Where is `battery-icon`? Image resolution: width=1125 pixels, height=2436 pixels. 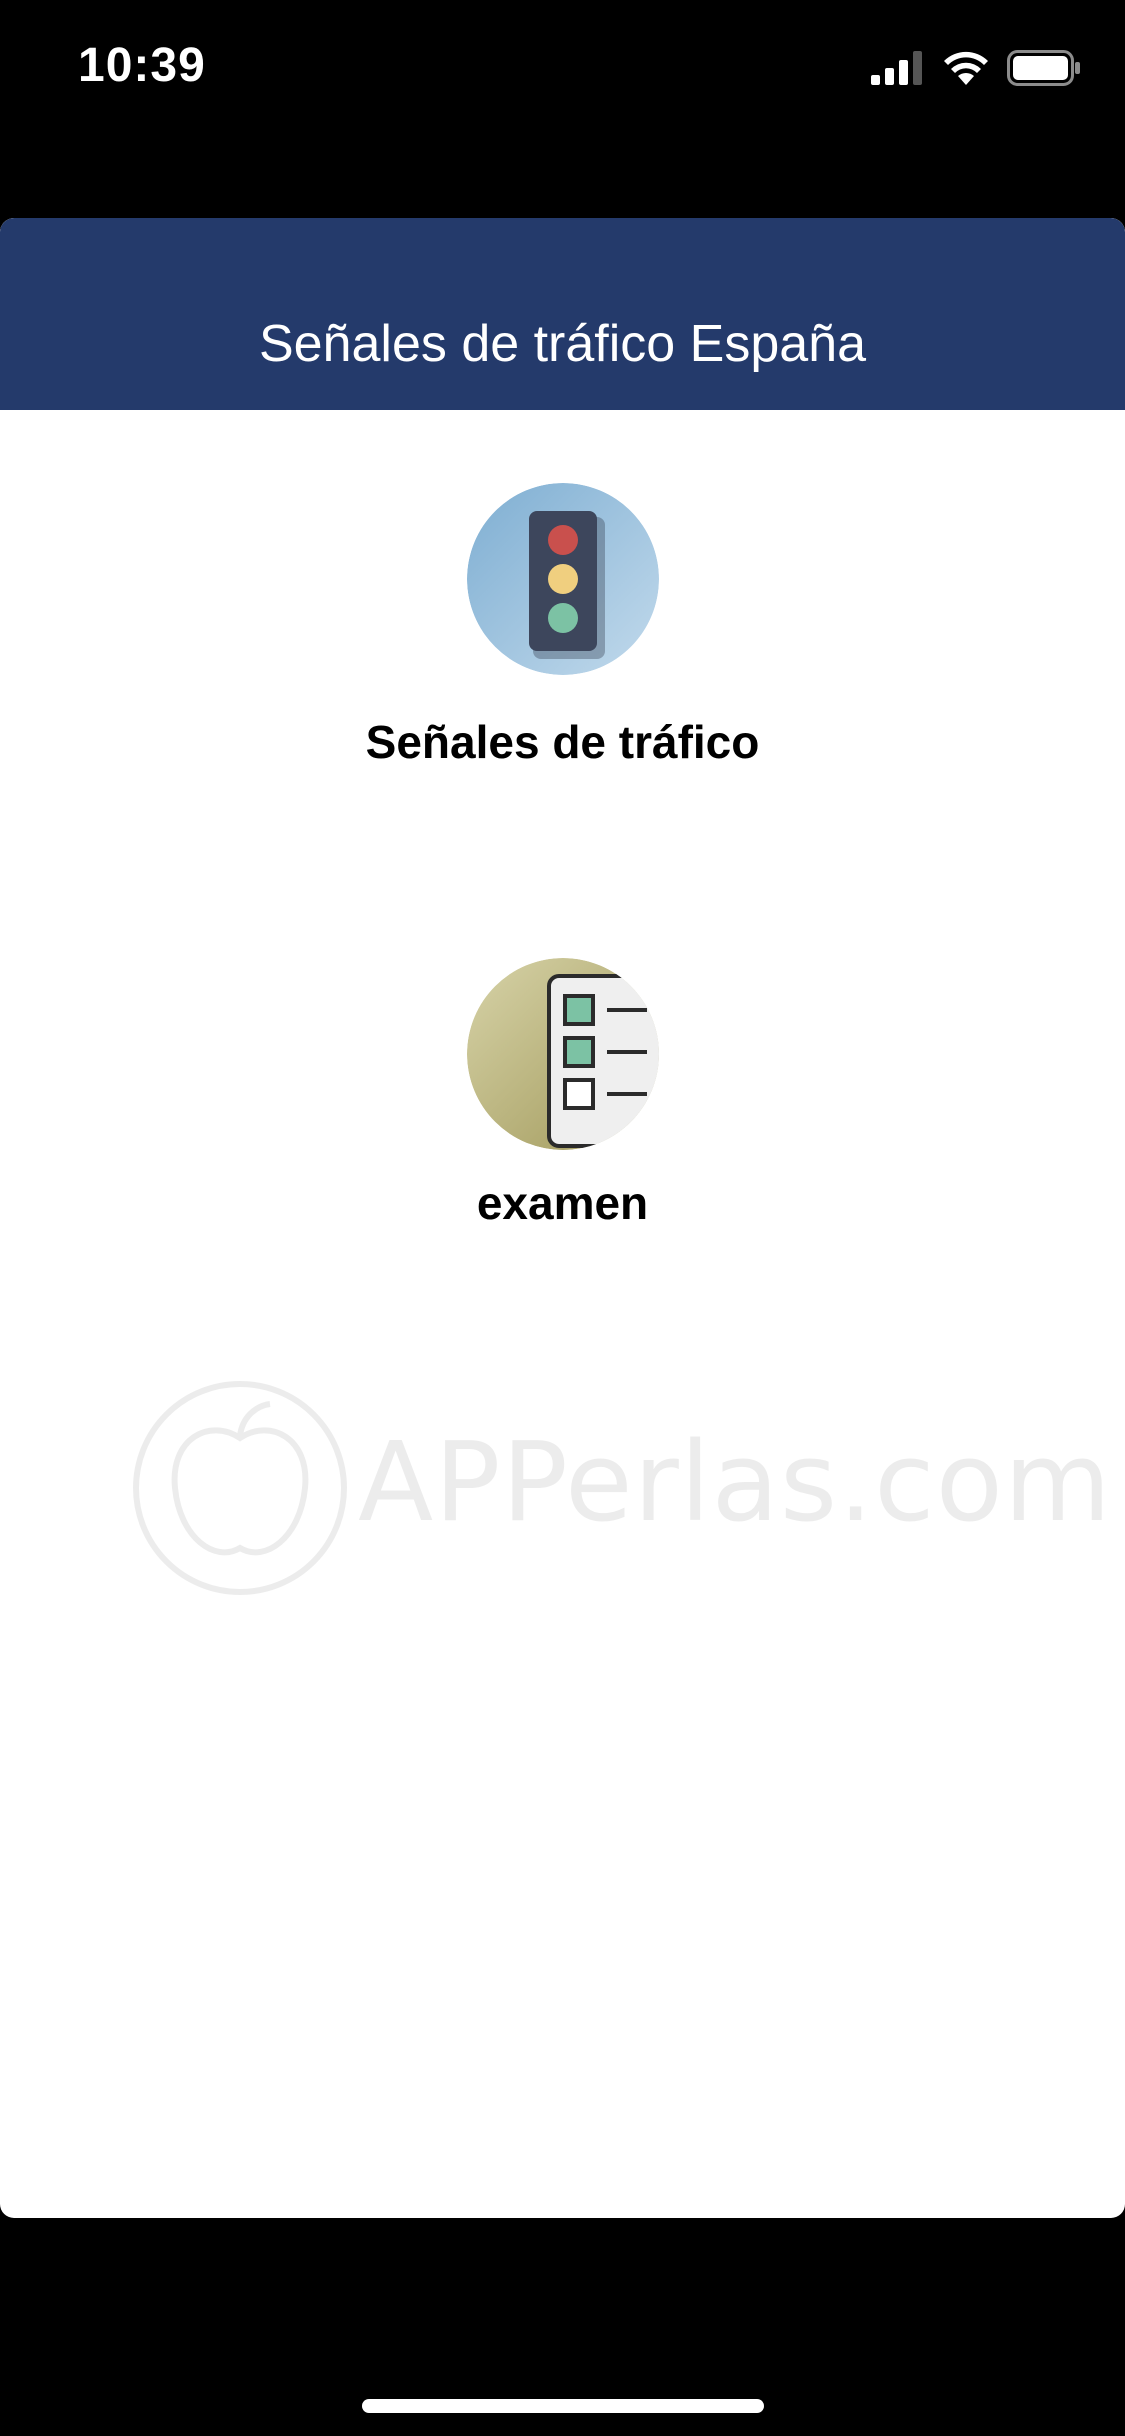
battery-icon is located at coordinates (1044, 70).